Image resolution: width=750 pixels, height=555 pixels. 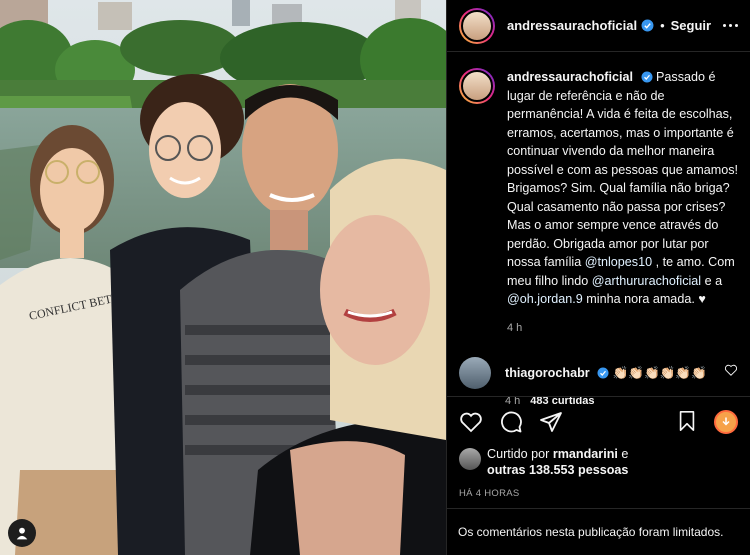 I want to click on liker-username: rmandarini, so click(x=585, y=454).